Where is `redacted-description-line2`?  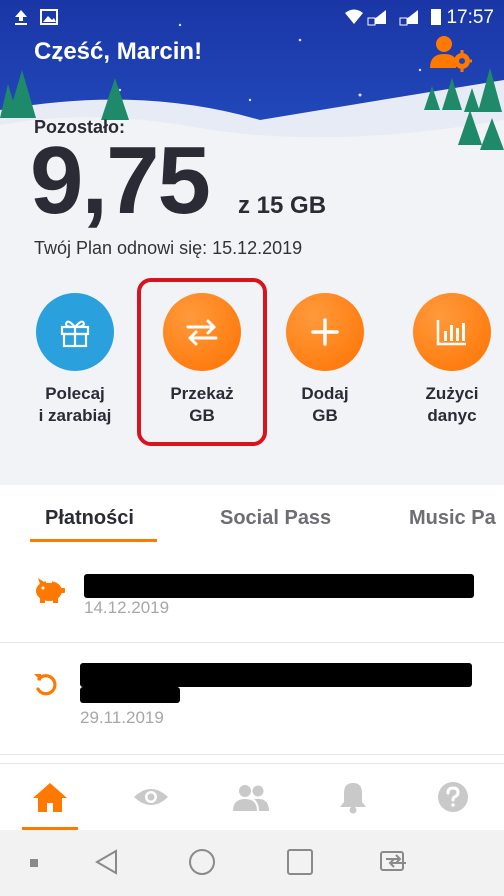 redacted-description-line2 is located at coordinates (130, 695).